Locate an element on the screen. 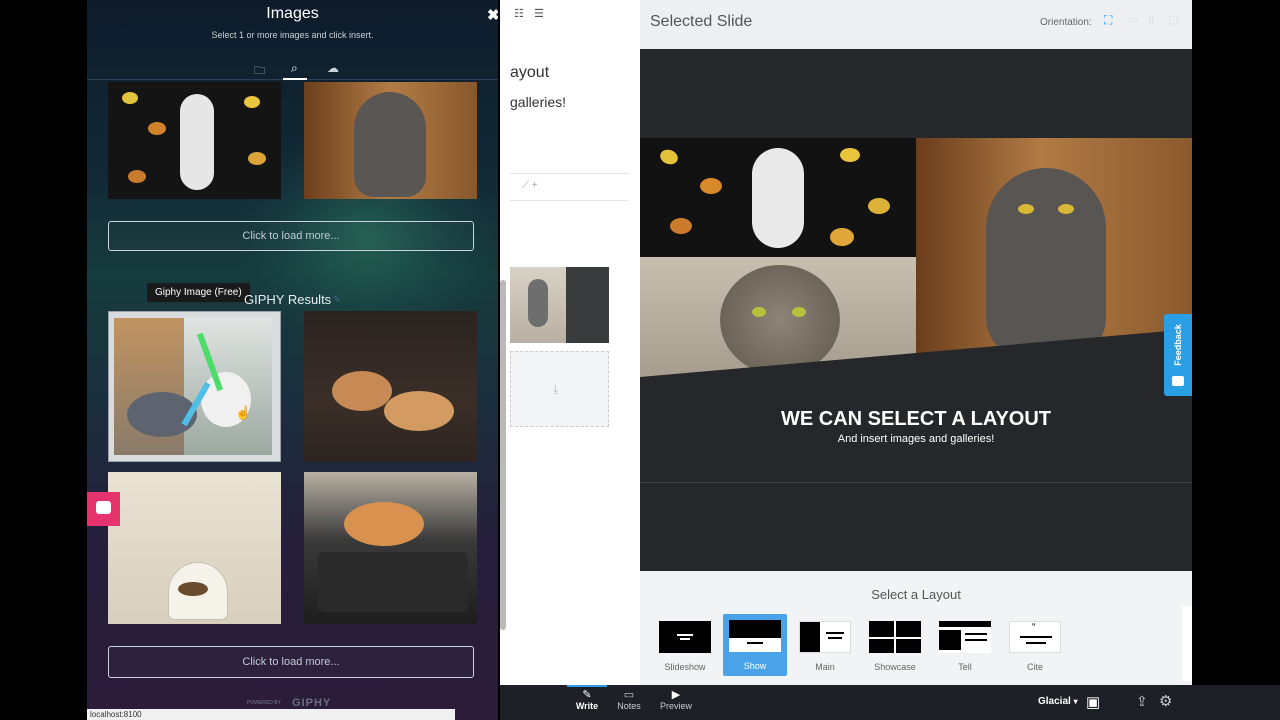 This screenshot has height=720, width=1280. orientation-label: Orientation: is located at coordinates (1066, 22).